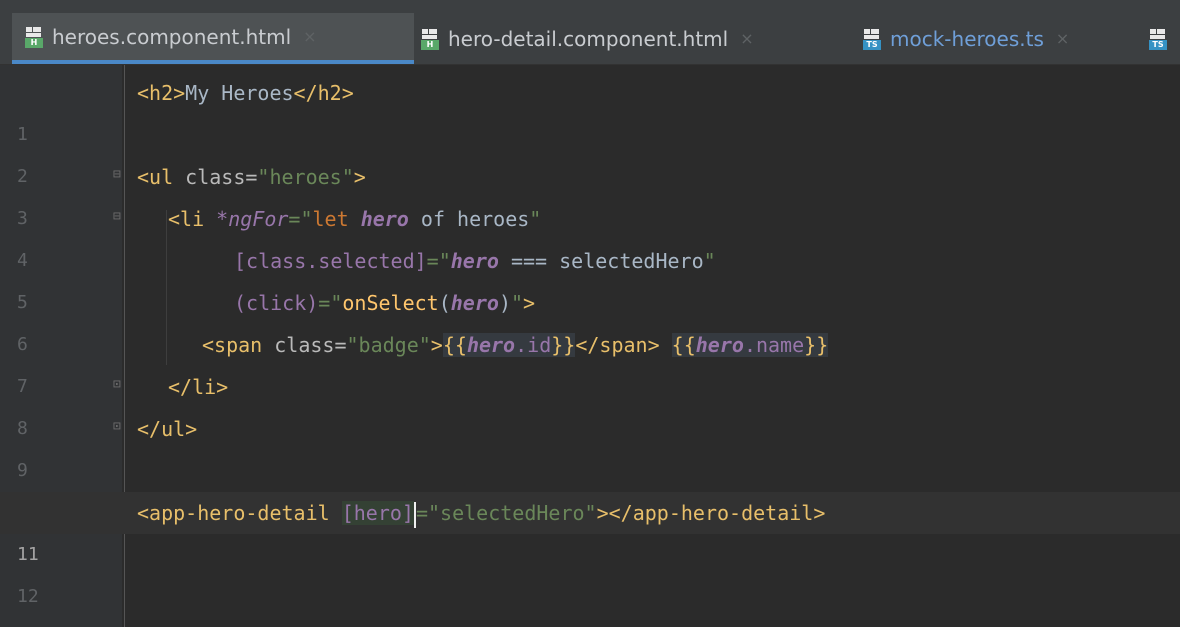 The height and width of the screenshot is (627, 1180). Describe the element at coordinates (590, 486) in the screenshot. I see `code-line-10: 10` at that location.